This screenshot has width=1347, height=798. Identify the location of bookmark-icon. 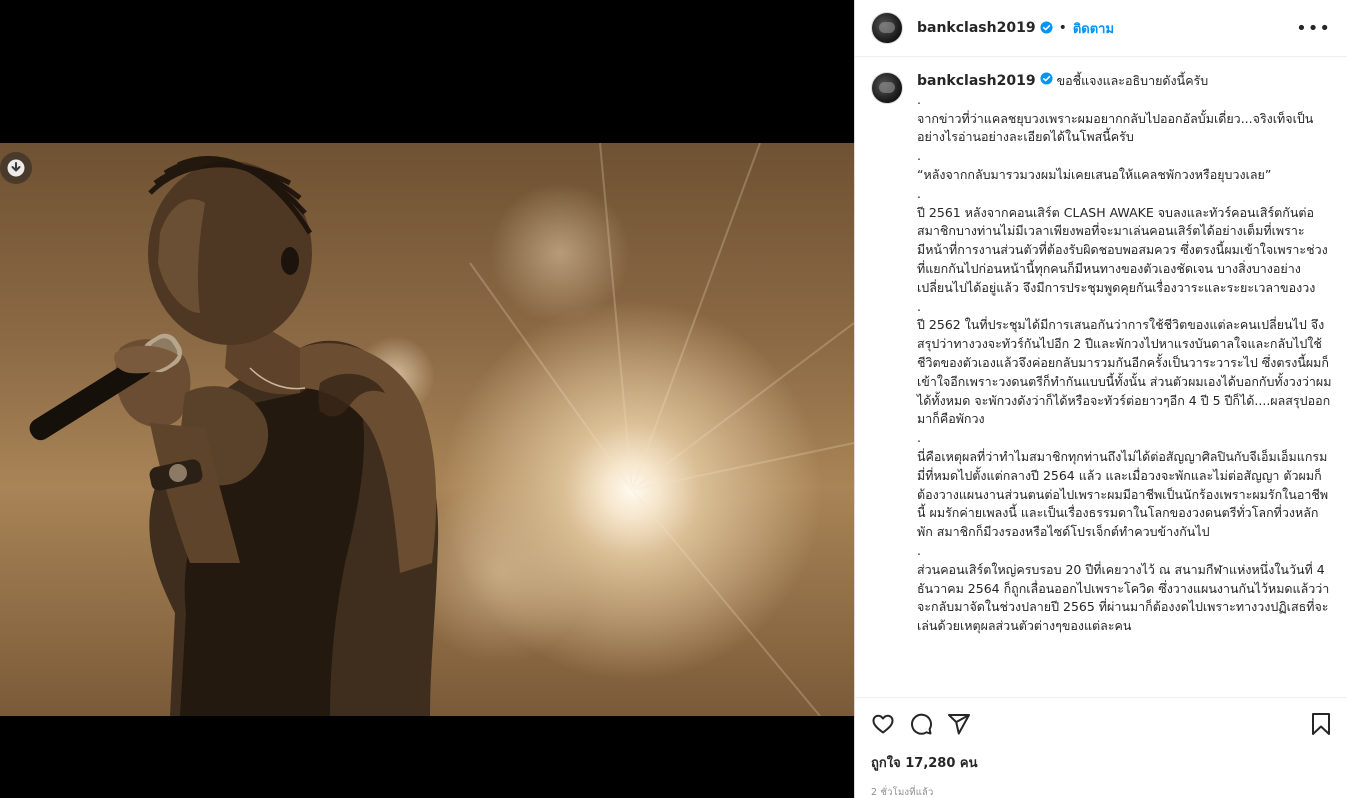
(1321, 724).